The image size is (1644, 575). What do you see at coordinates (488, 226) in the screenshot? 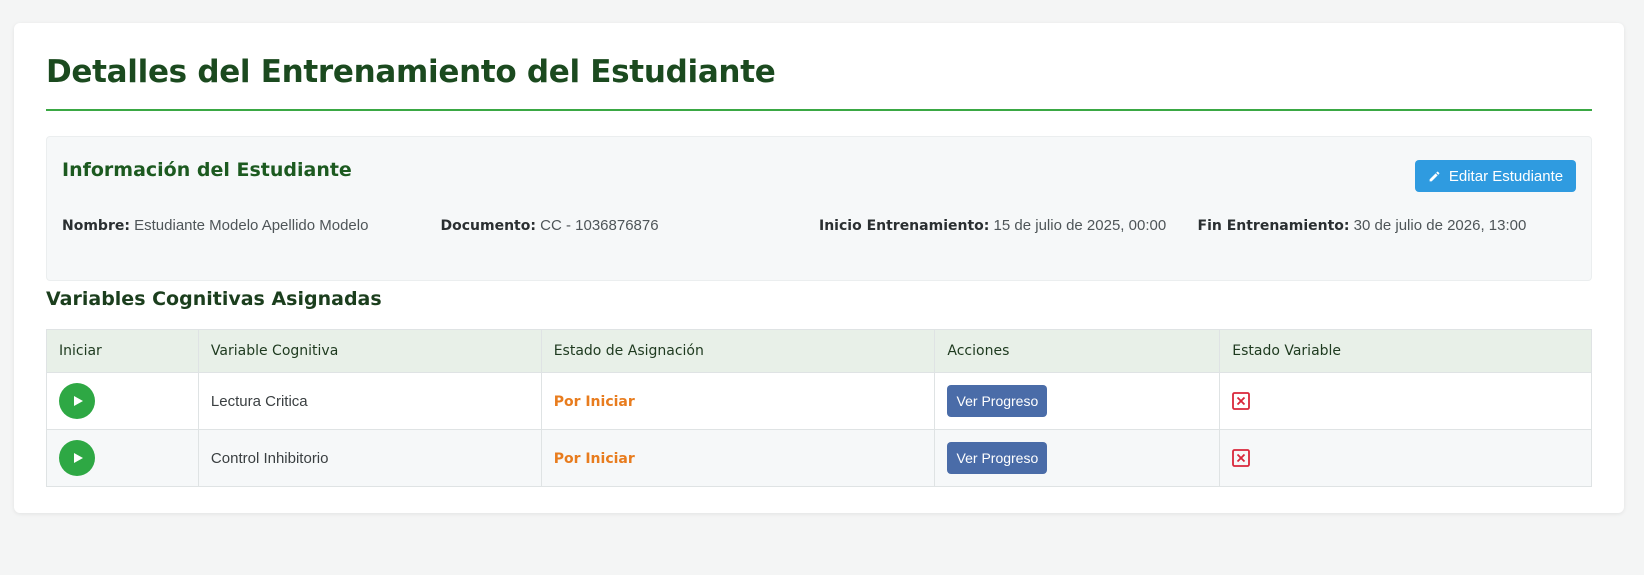
I see `field-label: Documento:` at bounding box center [488, 226].